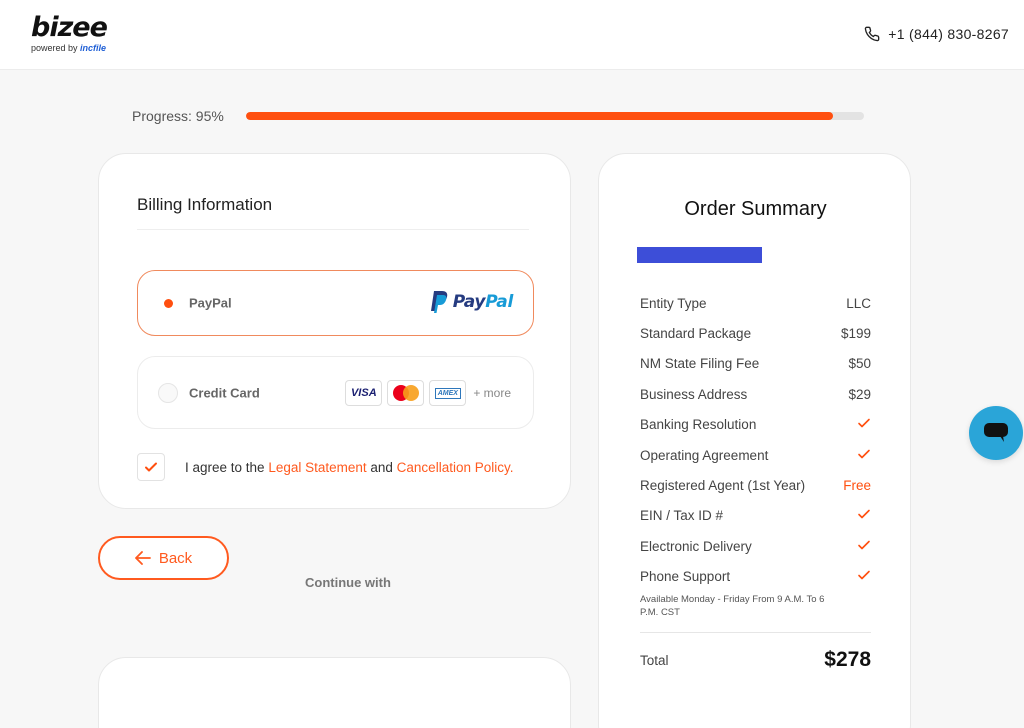 The height and width of the screenshot is (728, 1024). Describe the element at coordinates (755, 394) in the screenshot. I see `summary-row: Business Address $29` at that location.